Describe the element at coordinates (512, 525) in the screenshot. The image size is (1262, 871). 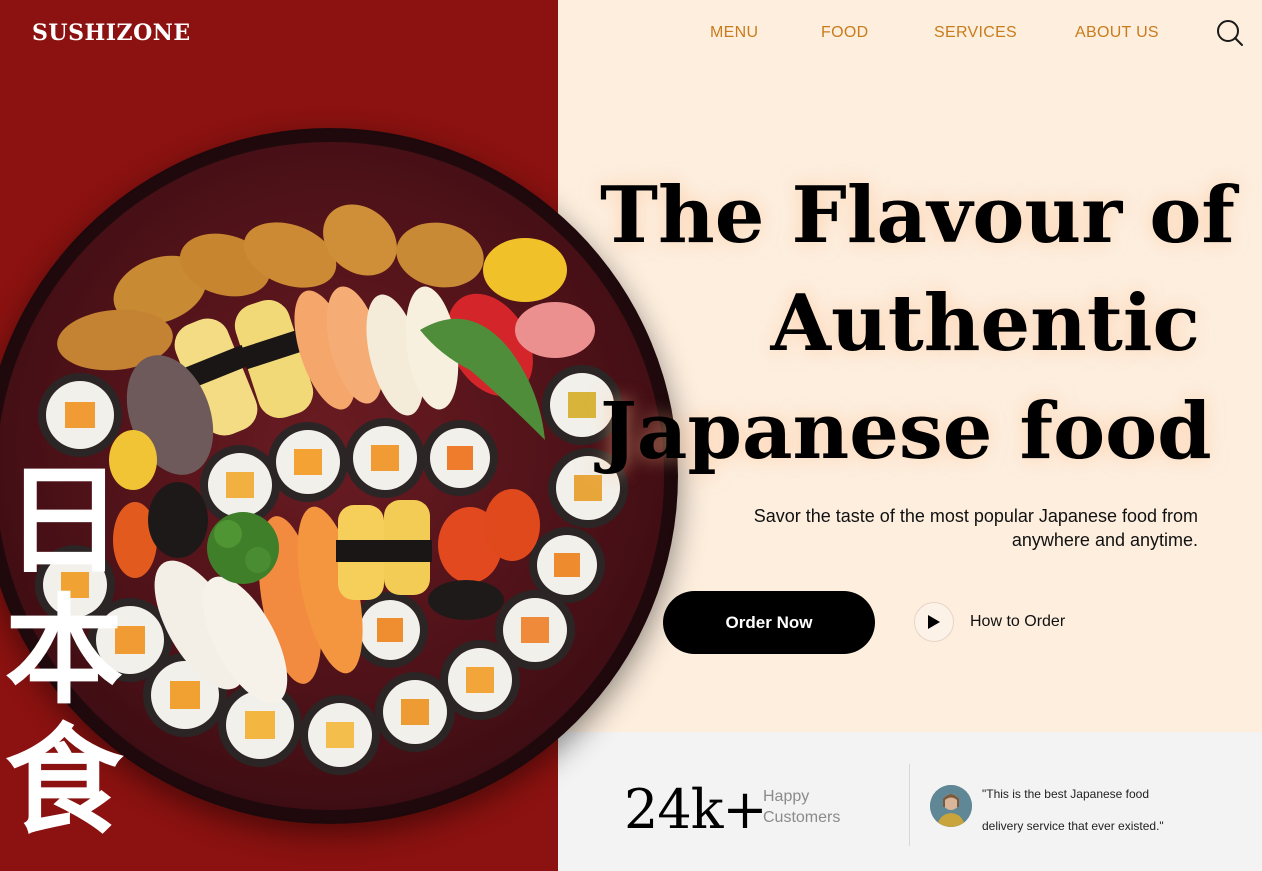
I see `salmon-roe` at that location.